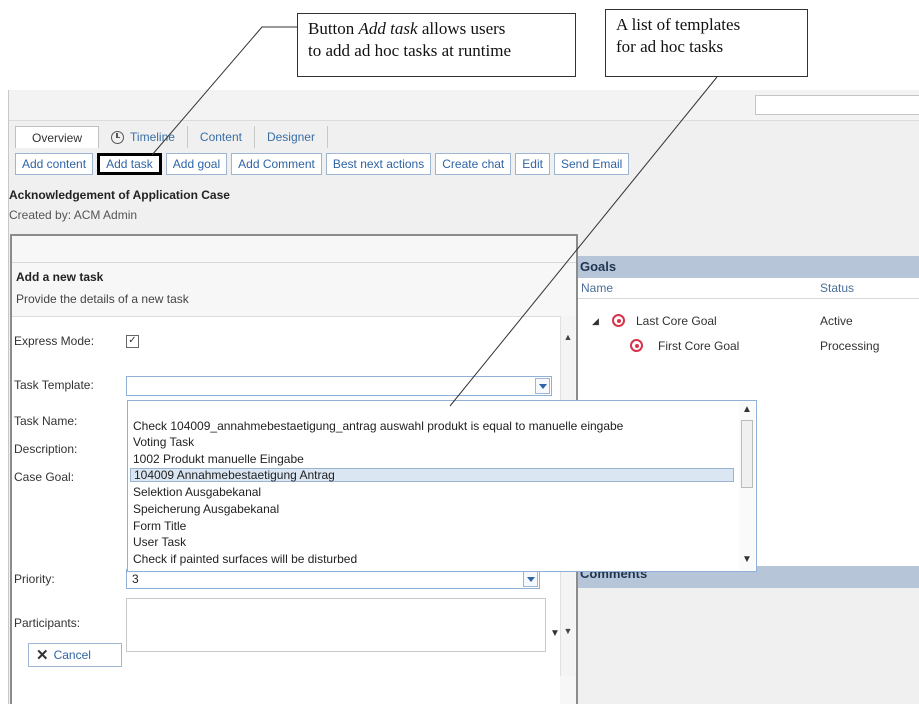 The width and height of the screenshot is (919, 707). What do you see at coordinates (532, 164) in the screenshot?
I see `edit-button: Edit` at bounding box center [532, 164].